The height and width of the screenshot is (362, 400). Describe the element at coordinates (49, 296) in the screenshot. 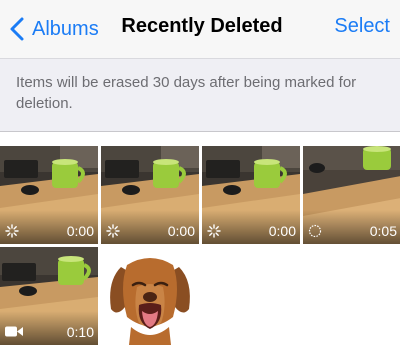

I see `video-thumbnail: 0:10` at that location.